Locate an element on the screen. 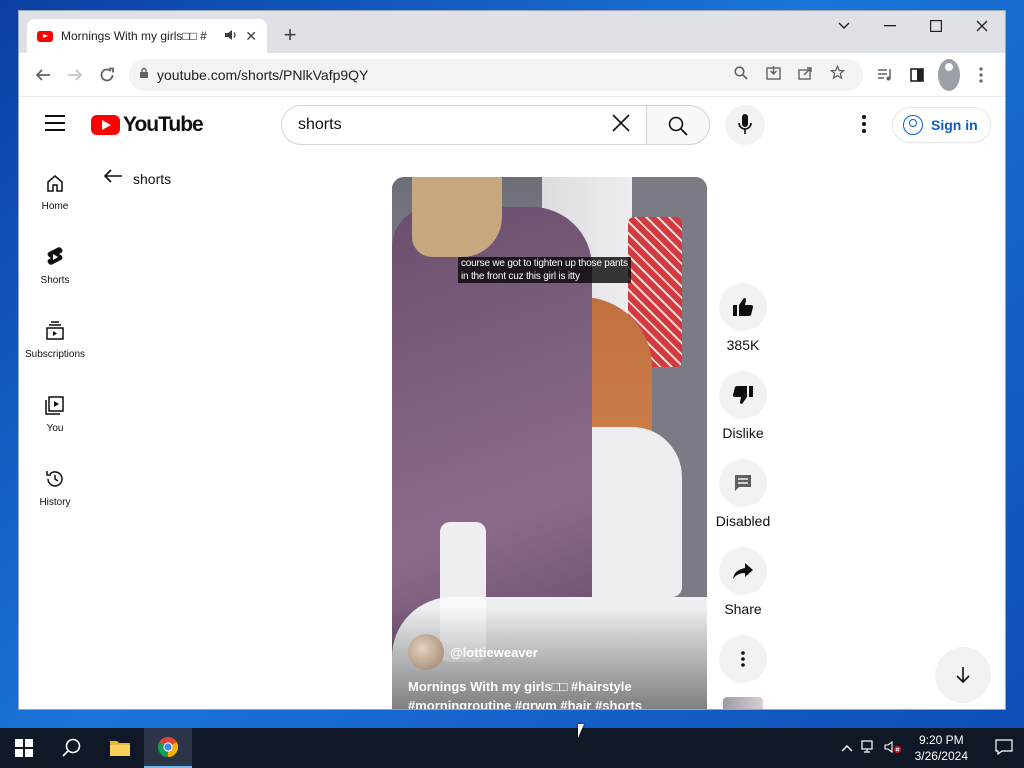  more-vertical-icon is located at coordinates (743, 659).